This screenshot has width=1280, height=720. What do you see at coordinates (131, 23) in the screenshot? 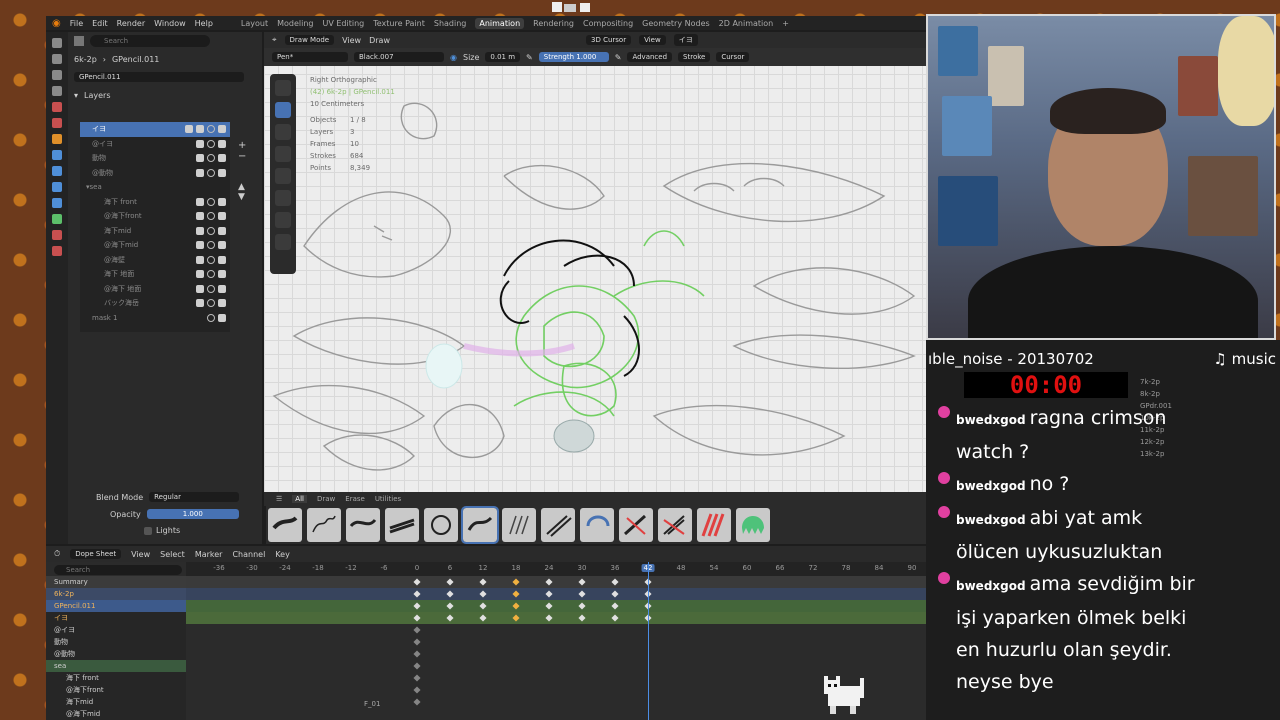
I see `menu-render: Render` at bounding box center [131, 23].